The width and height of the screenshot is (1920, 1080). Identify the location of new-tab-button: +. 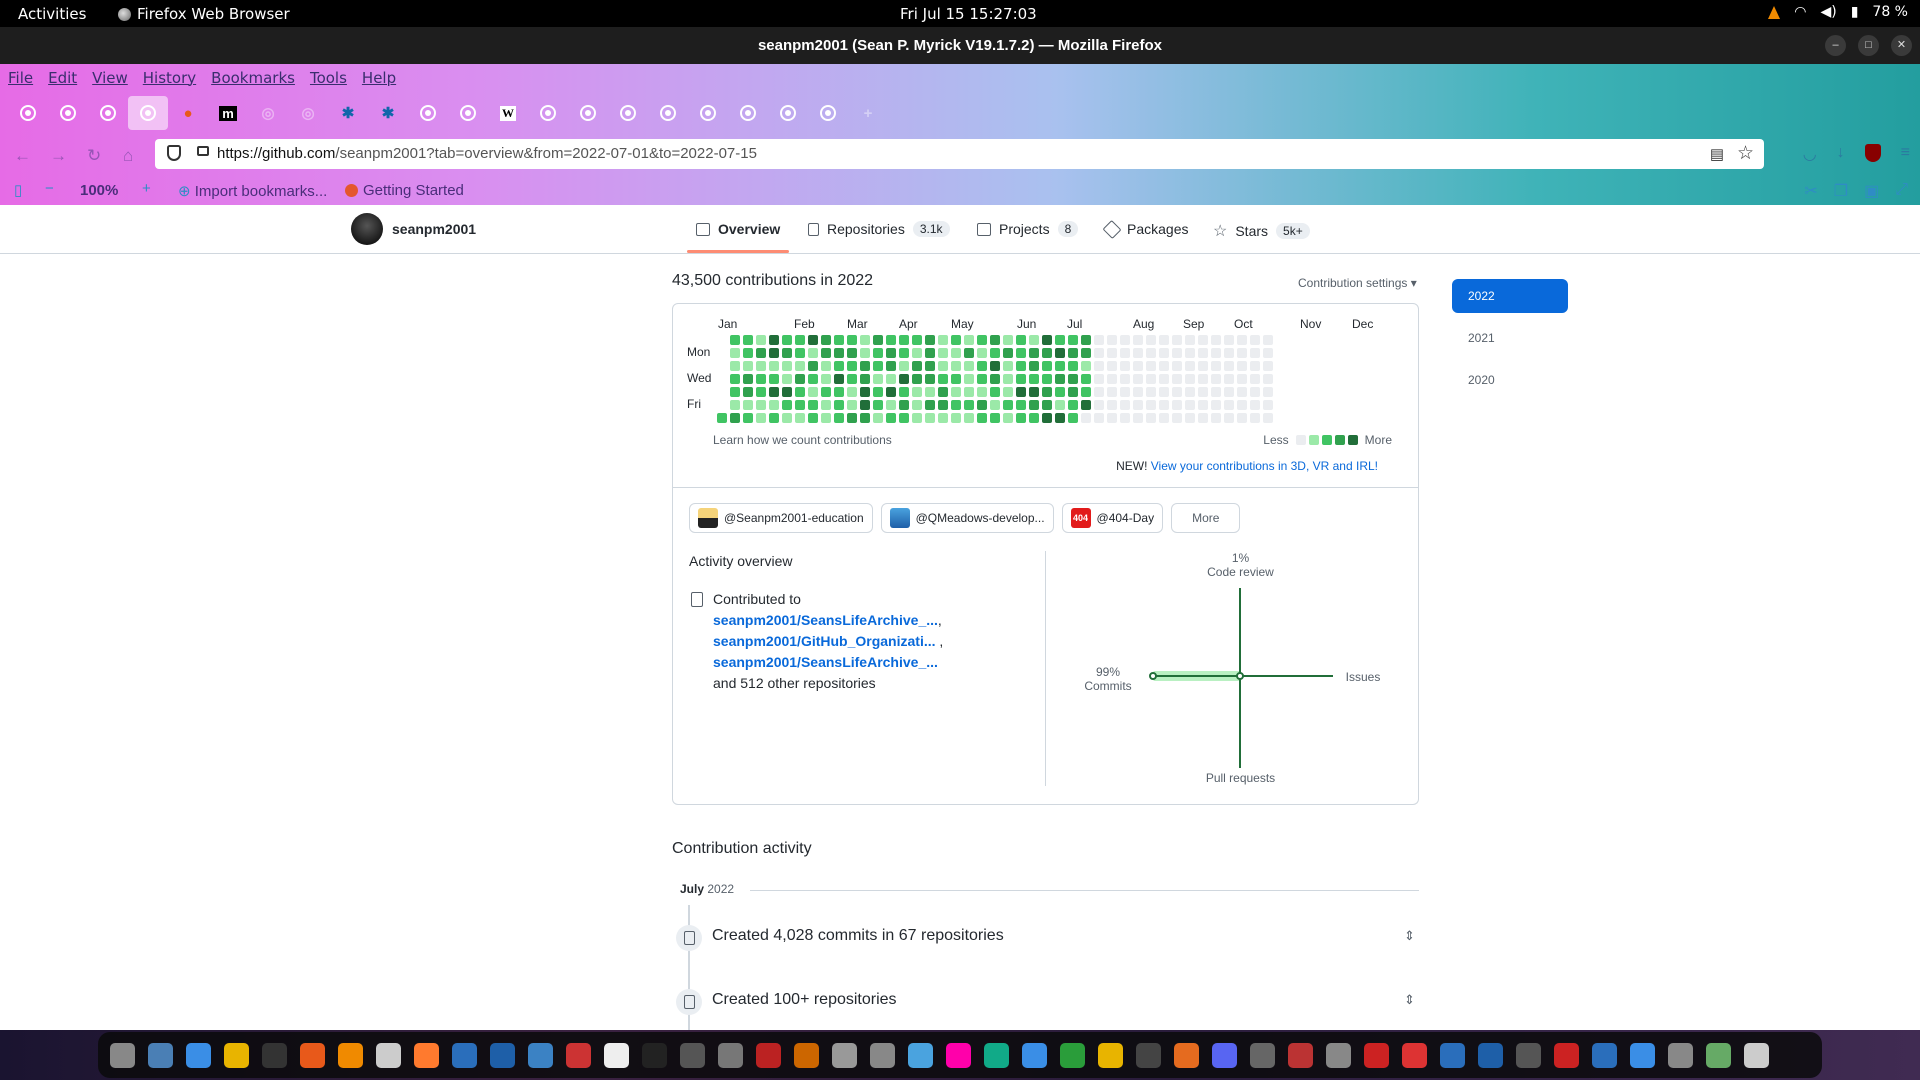
(868, 113).